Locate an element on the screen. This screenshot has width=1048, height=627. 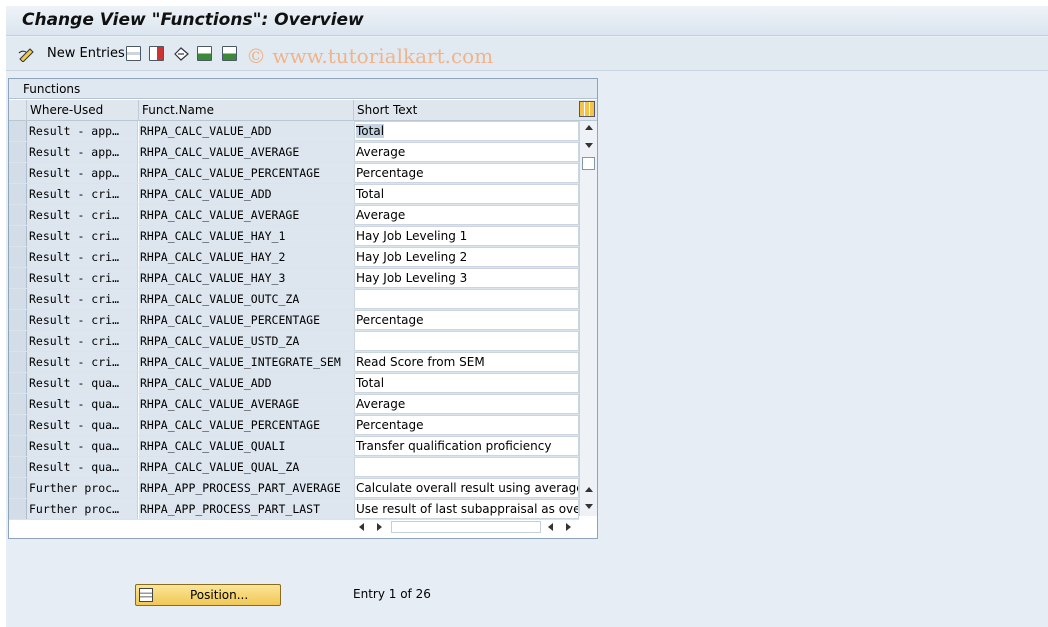
short-text-value: Average is located at coordinates (381, 215).